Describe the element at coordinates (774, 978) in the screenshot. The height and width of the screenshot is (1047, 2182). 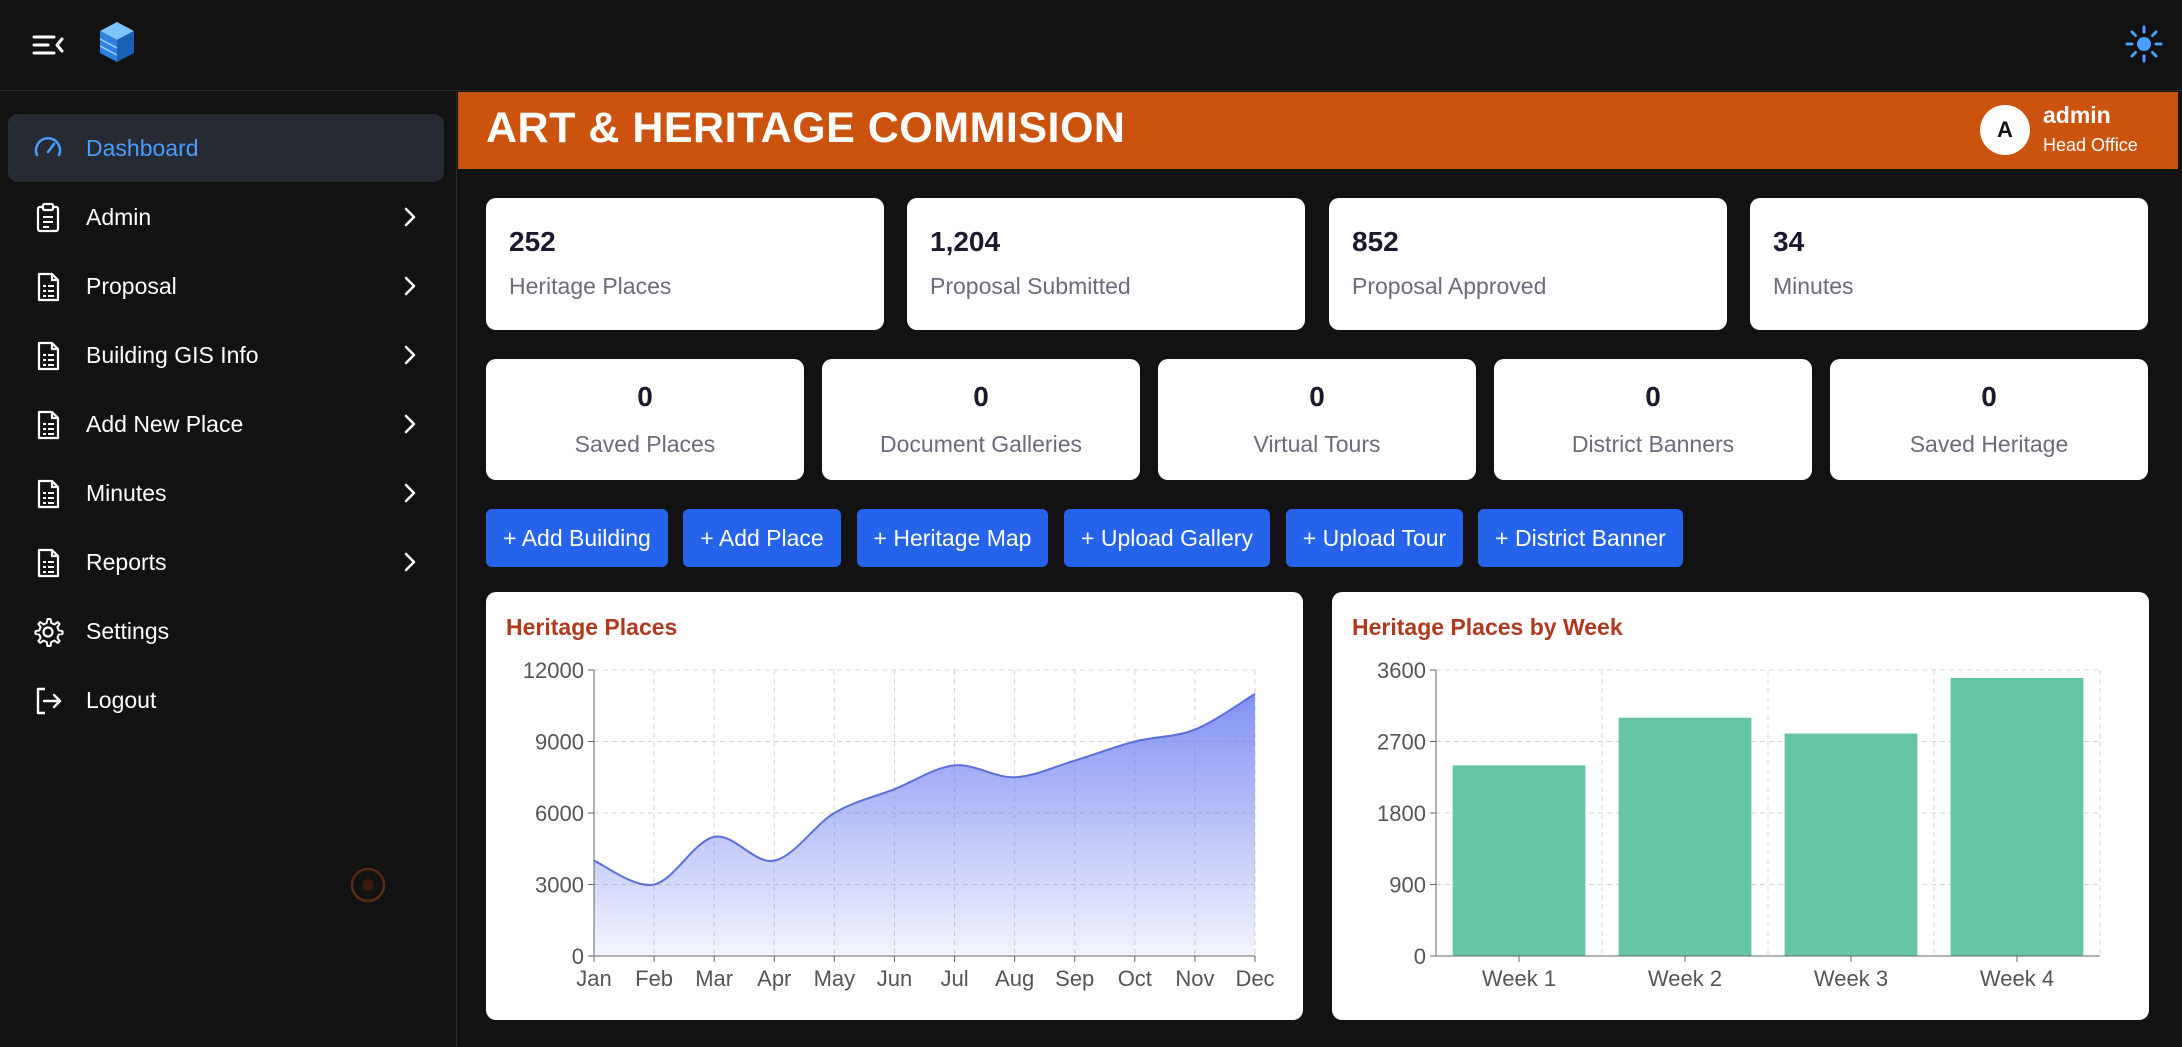
I see `x-tick-label: Apr` at that location.